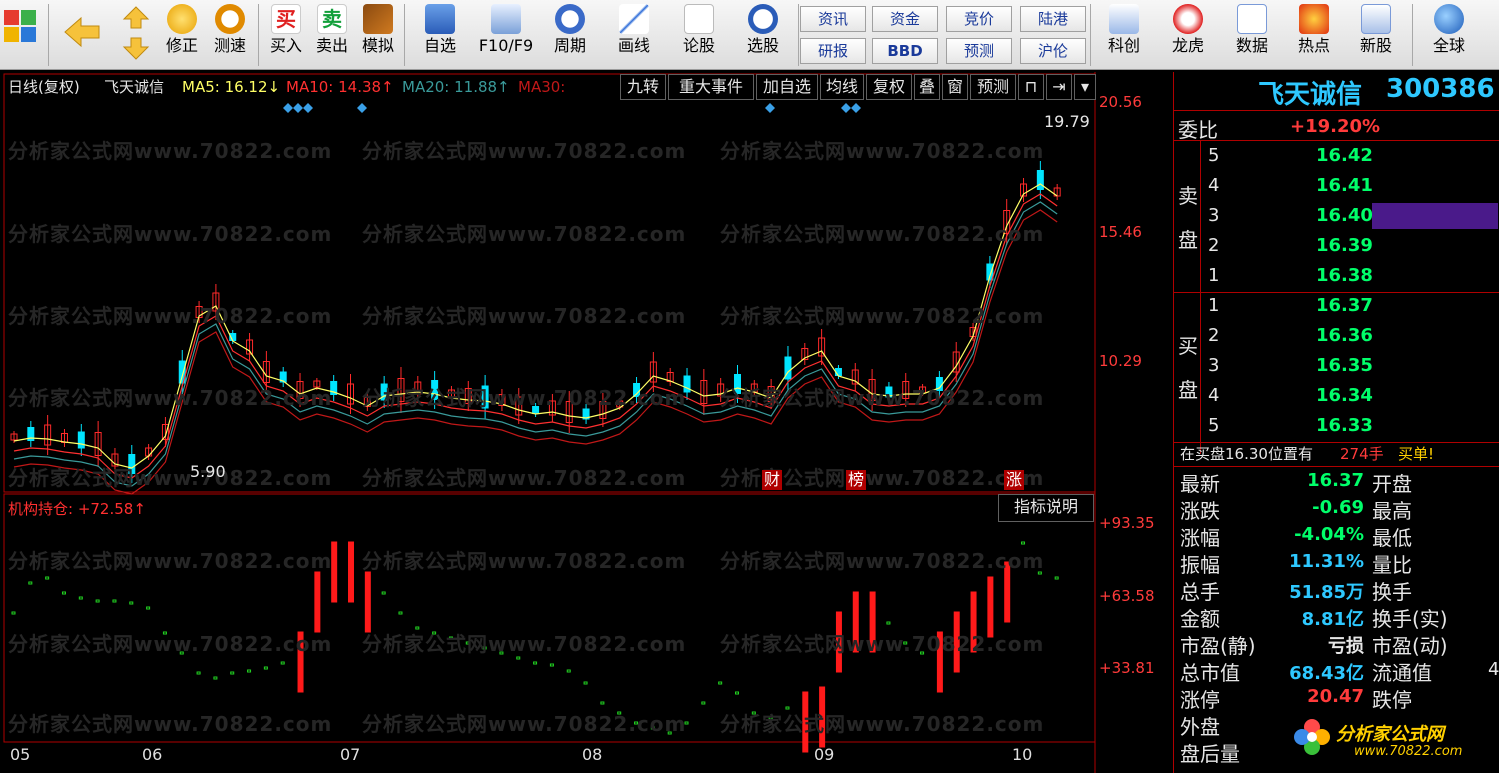  Describe the element at coordinates (1392, 484) in the screenshot. I see `stat-label-right: 开盘` at that location.